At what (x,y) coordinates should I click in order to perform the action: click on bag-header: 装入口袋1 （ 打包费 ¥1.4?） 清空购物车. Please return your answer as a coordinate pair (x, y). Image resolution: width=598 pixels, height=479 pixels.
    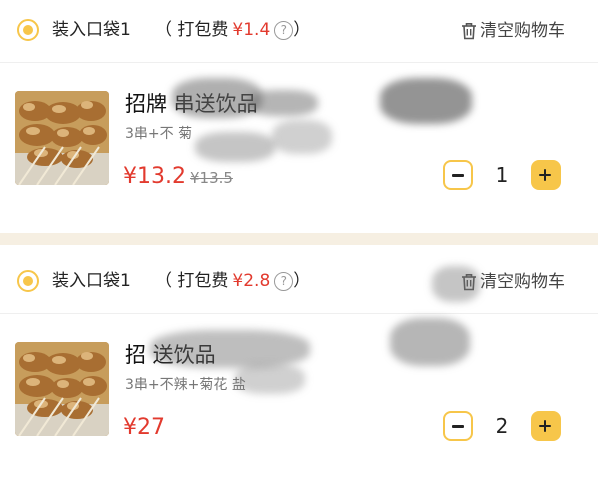
    Looking at the image, I should click on (299, 31).